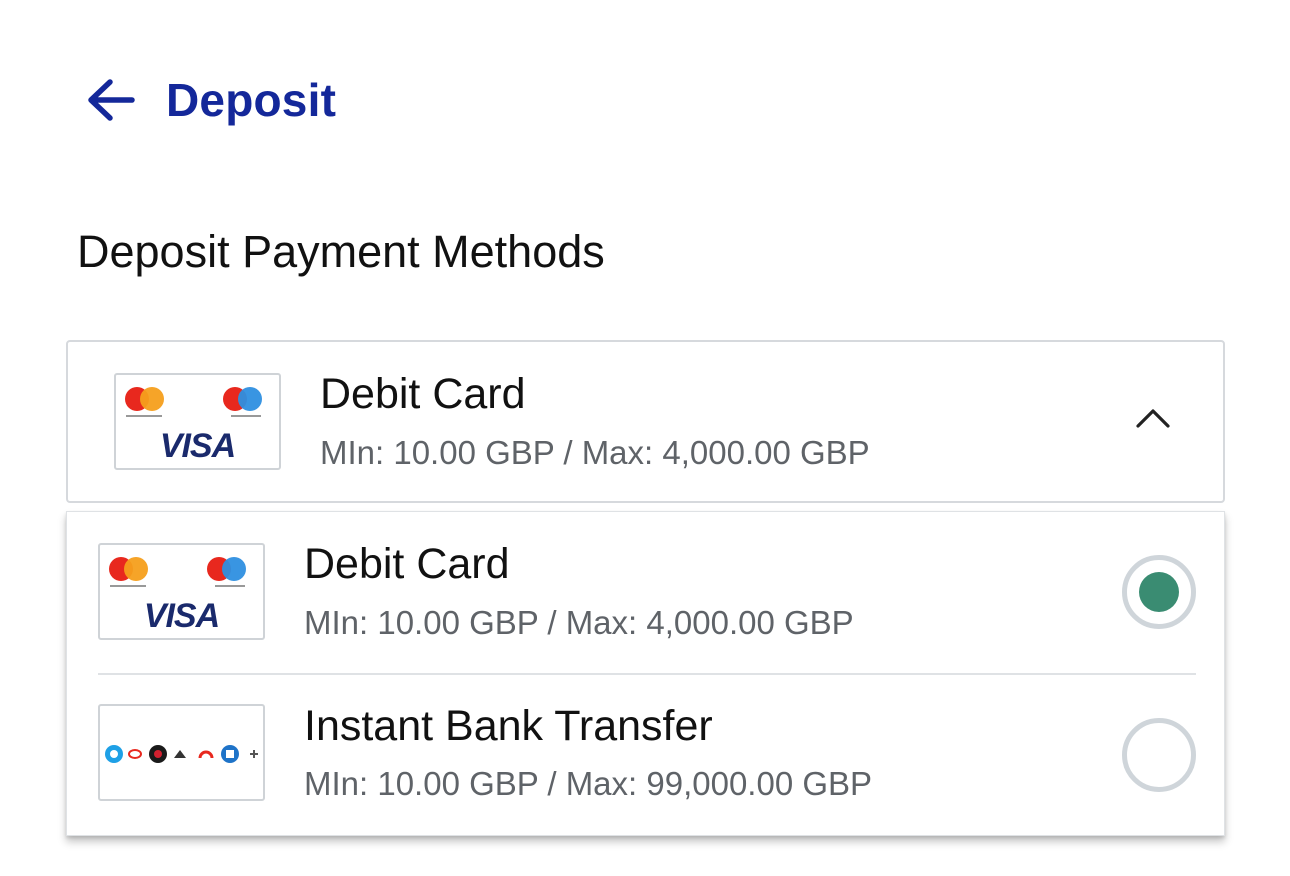 The width and height of the screenshot is (1290, 876). Describe the element at coordinates (423, 394) in the screenshot. I see `selected-method-name: Debit Card` at that location.